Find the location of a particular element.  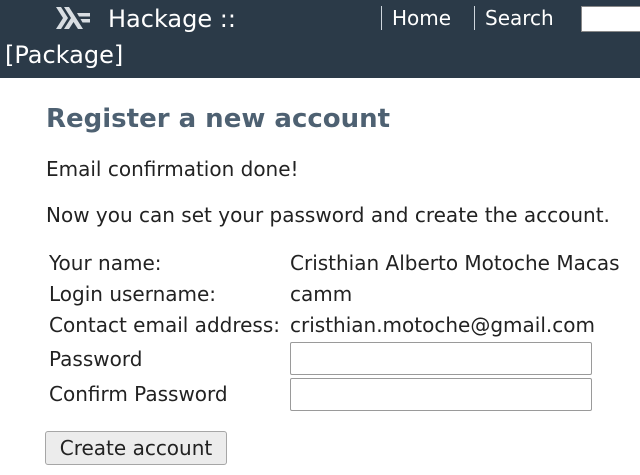

site-title: Hackage :: is located at coordinates (172, 19).